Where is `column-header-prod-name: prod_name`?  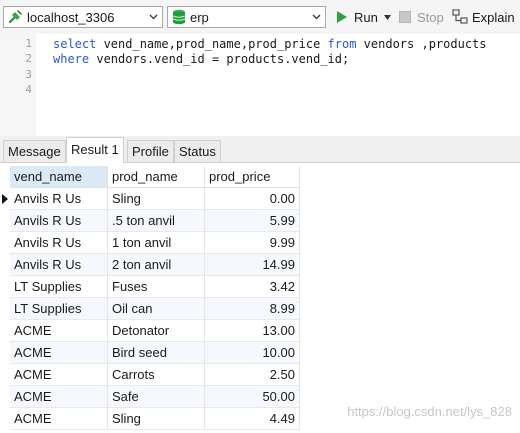 column-header-prod-name: prod_name is located at coordinates (156, 177).